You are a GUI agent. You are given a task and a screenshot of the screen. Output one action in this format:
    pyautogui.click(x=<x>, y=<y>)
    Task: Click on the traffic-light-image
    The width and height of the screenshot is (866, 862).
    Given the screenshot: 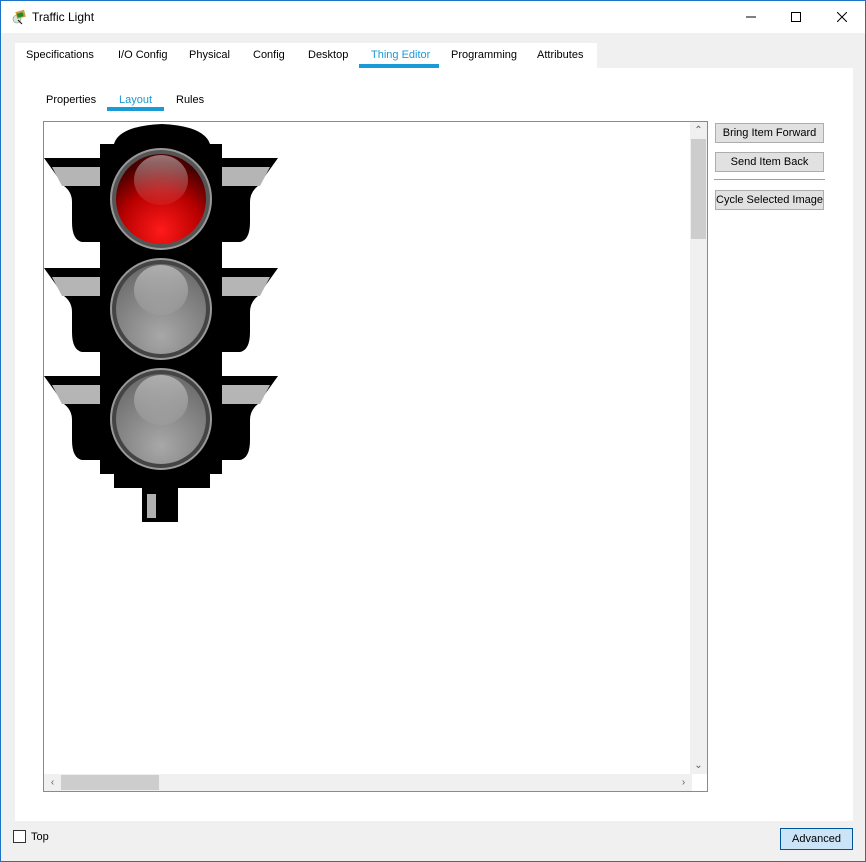 What is the action you would take?
    pyautogui.click(x=164, y=324)
    